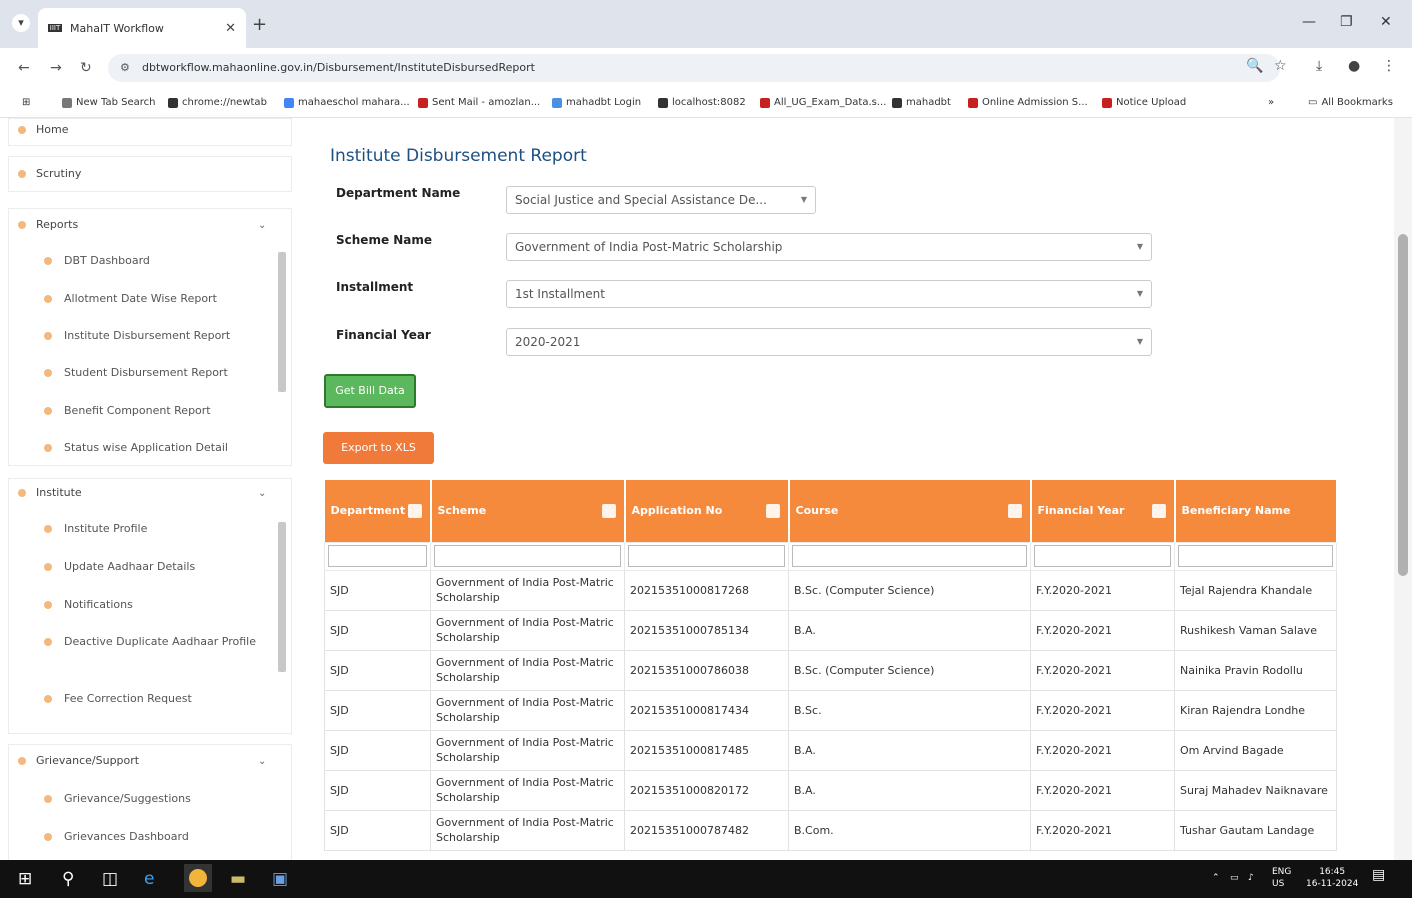  I want to click on bookmark-favicon-icon, so click(173, 102).